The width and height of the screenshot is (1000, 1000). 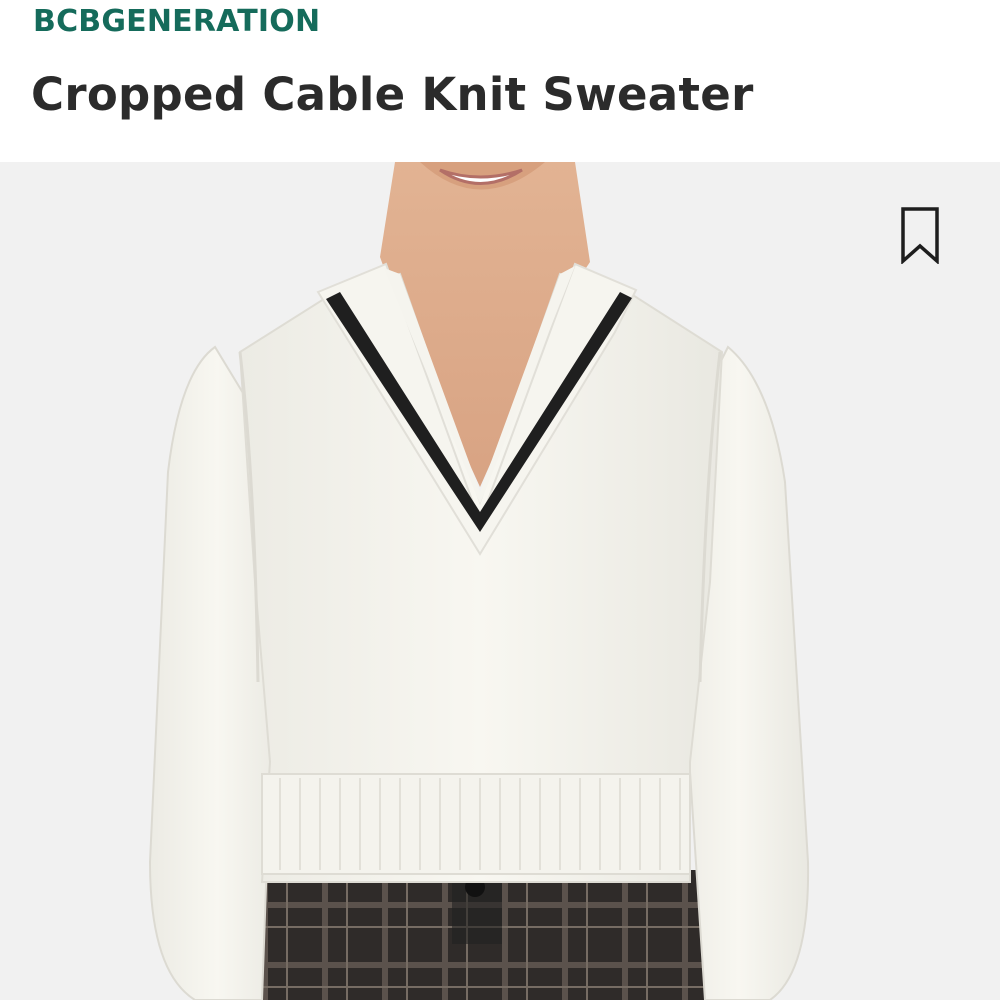 What do you see at coordinates (176, 21) in the screenshot?
I see `brand-name: BCBGENERATION` at bounding box center [176, 21].